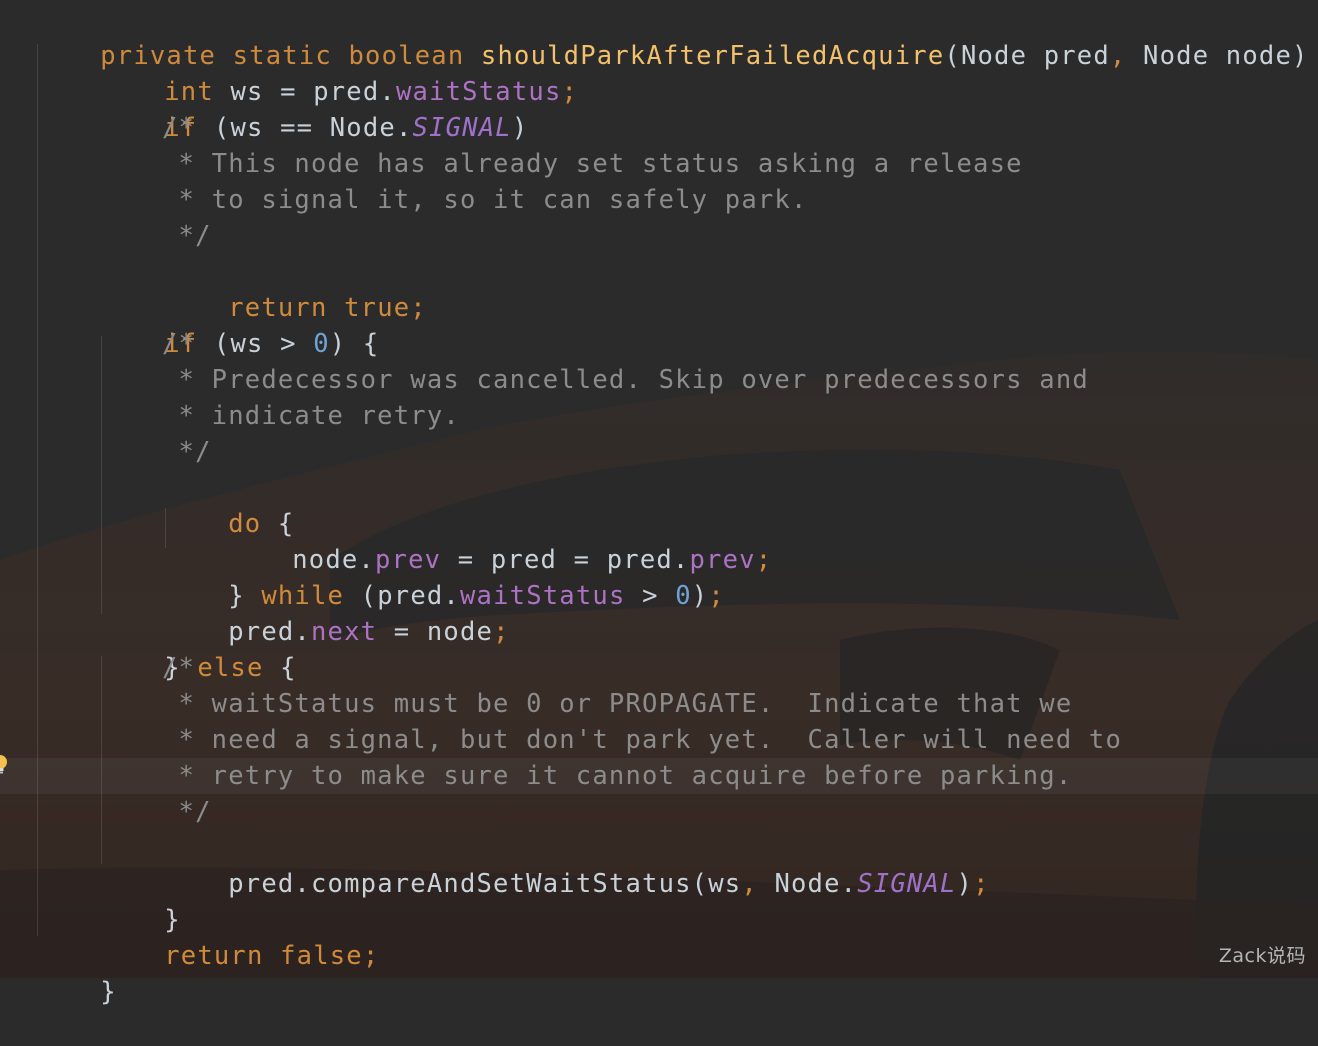 This screenshot has width=1318, height=1046. What do you see at coordinates (659, 648) in the screenshot?
I see `code-line-18: } else {` at bounding box center [659, 648].